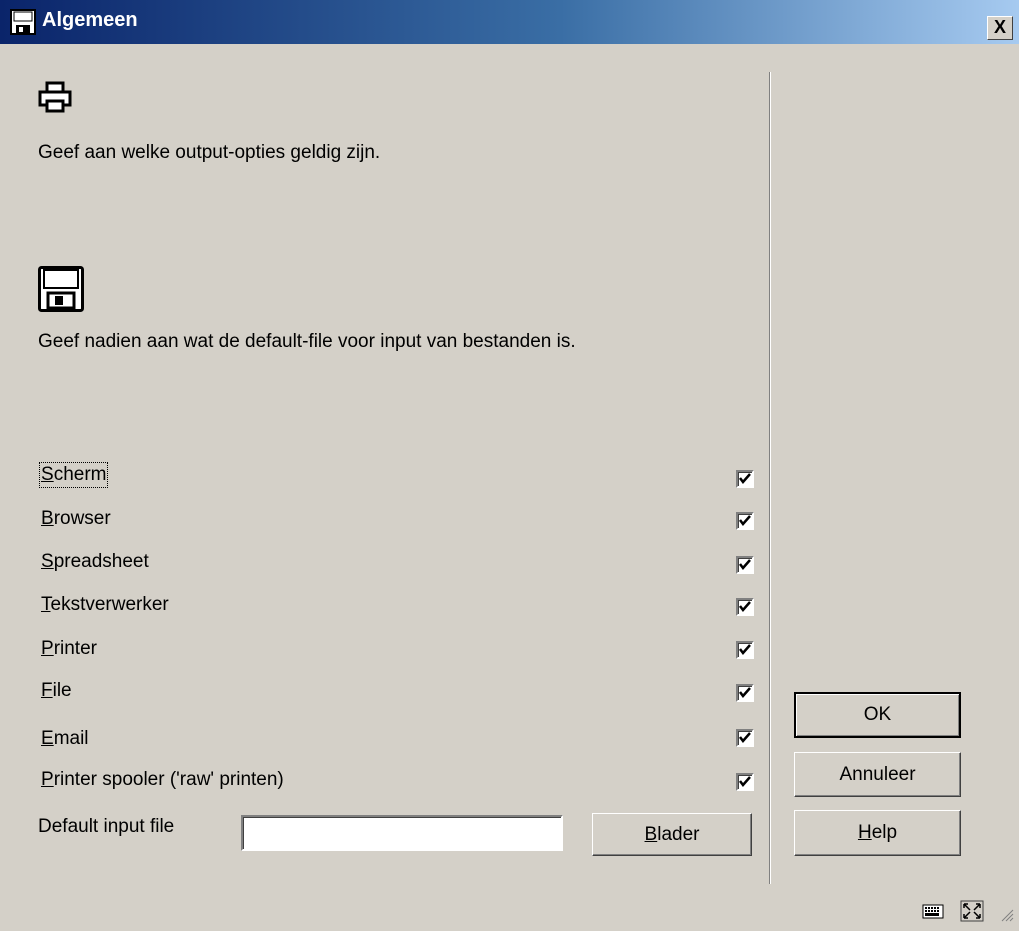  I want to click on option-tekstverwerker-label: Tekstverwerker, so click(105, 605).